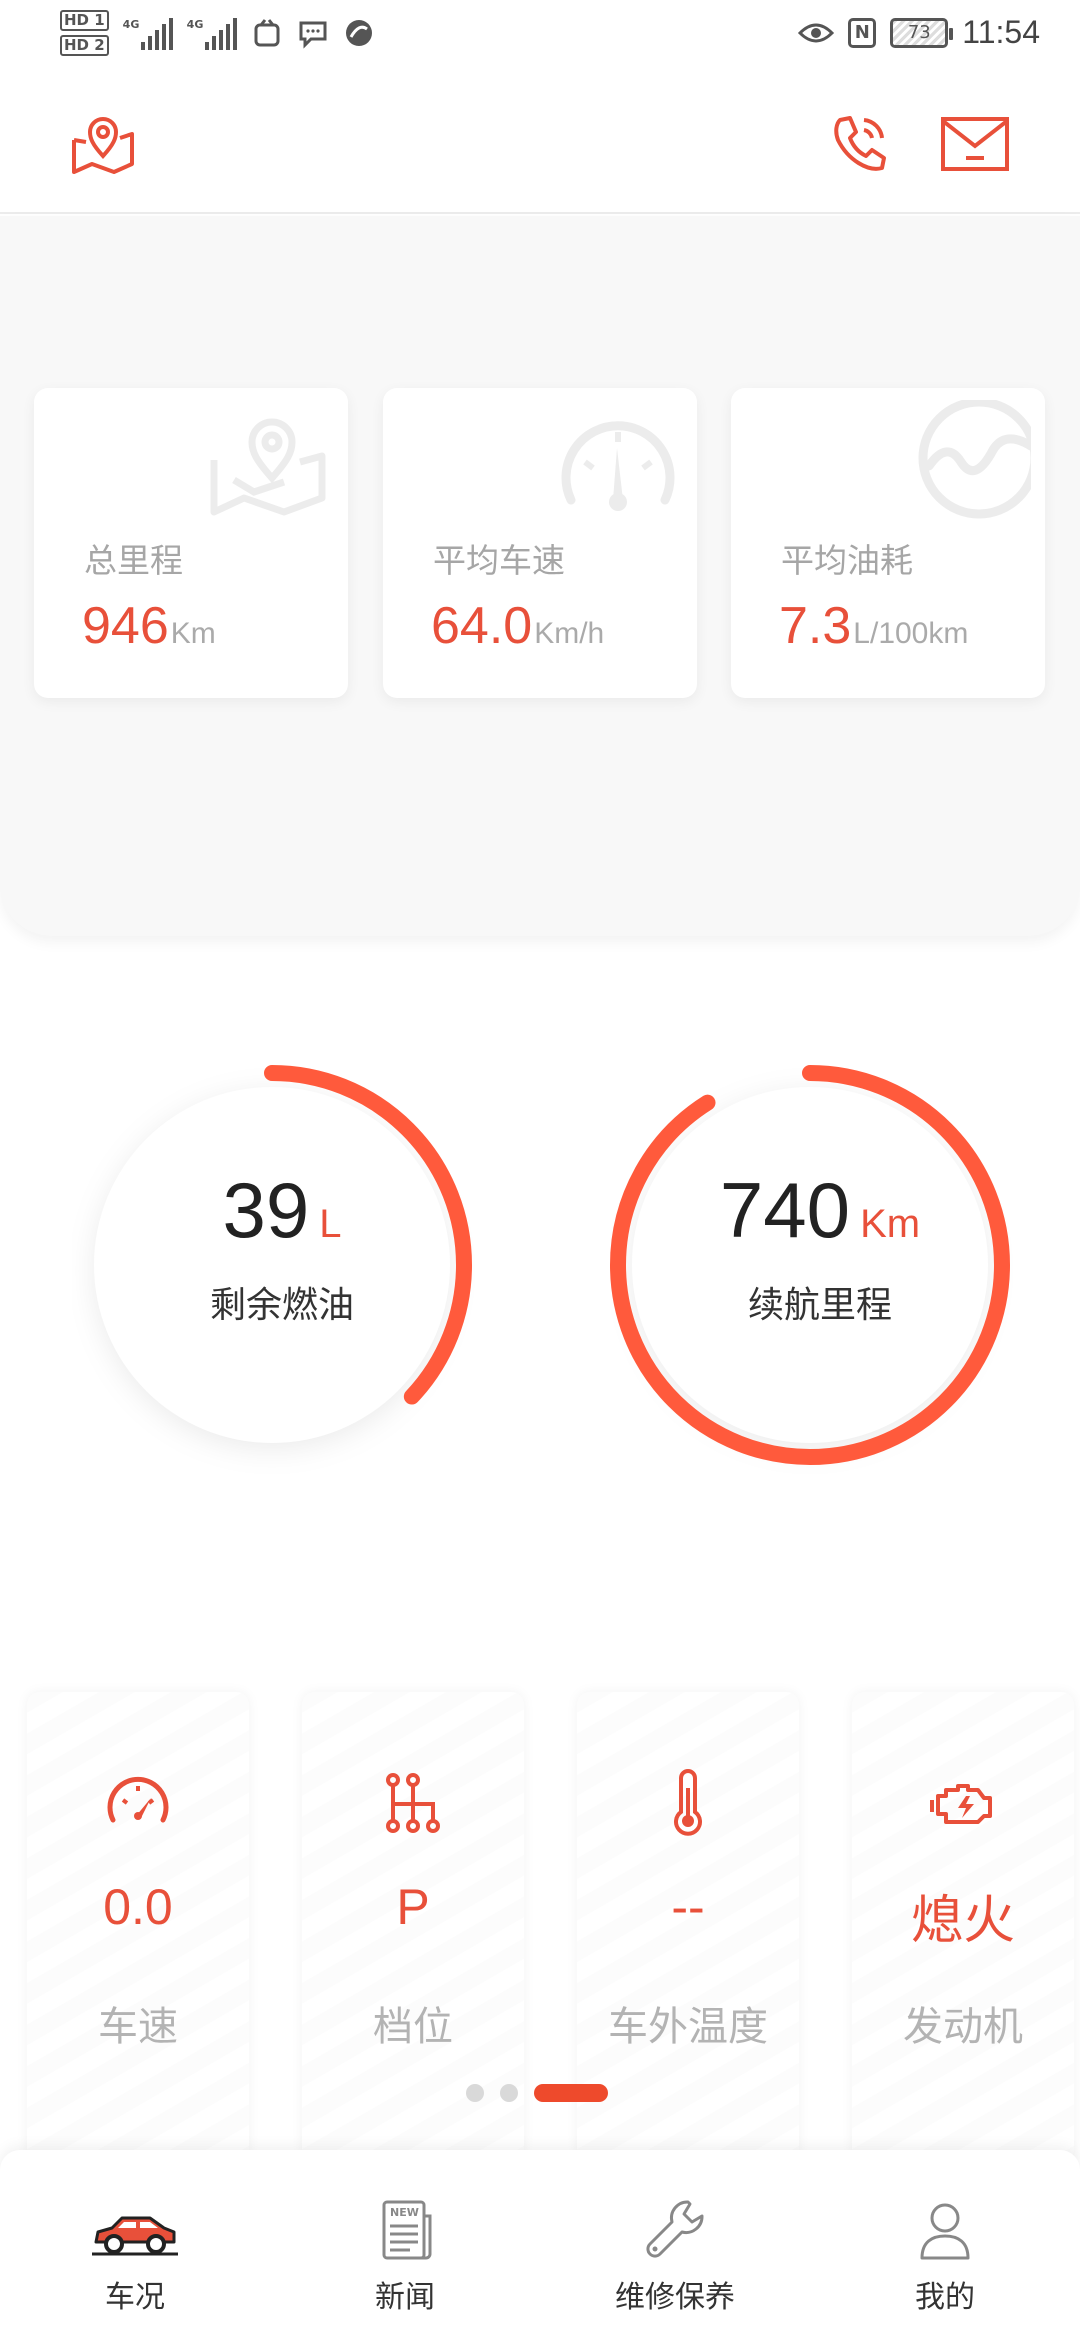  I want to click on battery-level: 73, so click(919, 32).